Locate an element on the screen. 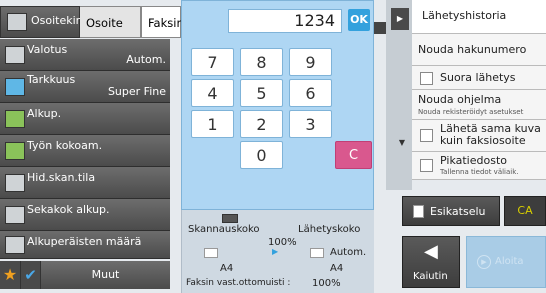 The height and width of the screenshot is (293, 546). address-book-icon is located at coordinates (17, 22).